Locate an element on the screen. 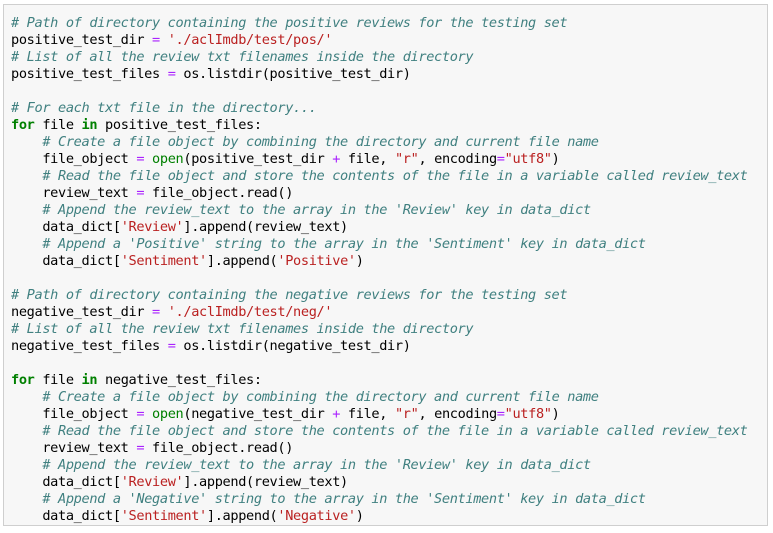  code-text: negative_test_files is located at coordinates (89, 346).